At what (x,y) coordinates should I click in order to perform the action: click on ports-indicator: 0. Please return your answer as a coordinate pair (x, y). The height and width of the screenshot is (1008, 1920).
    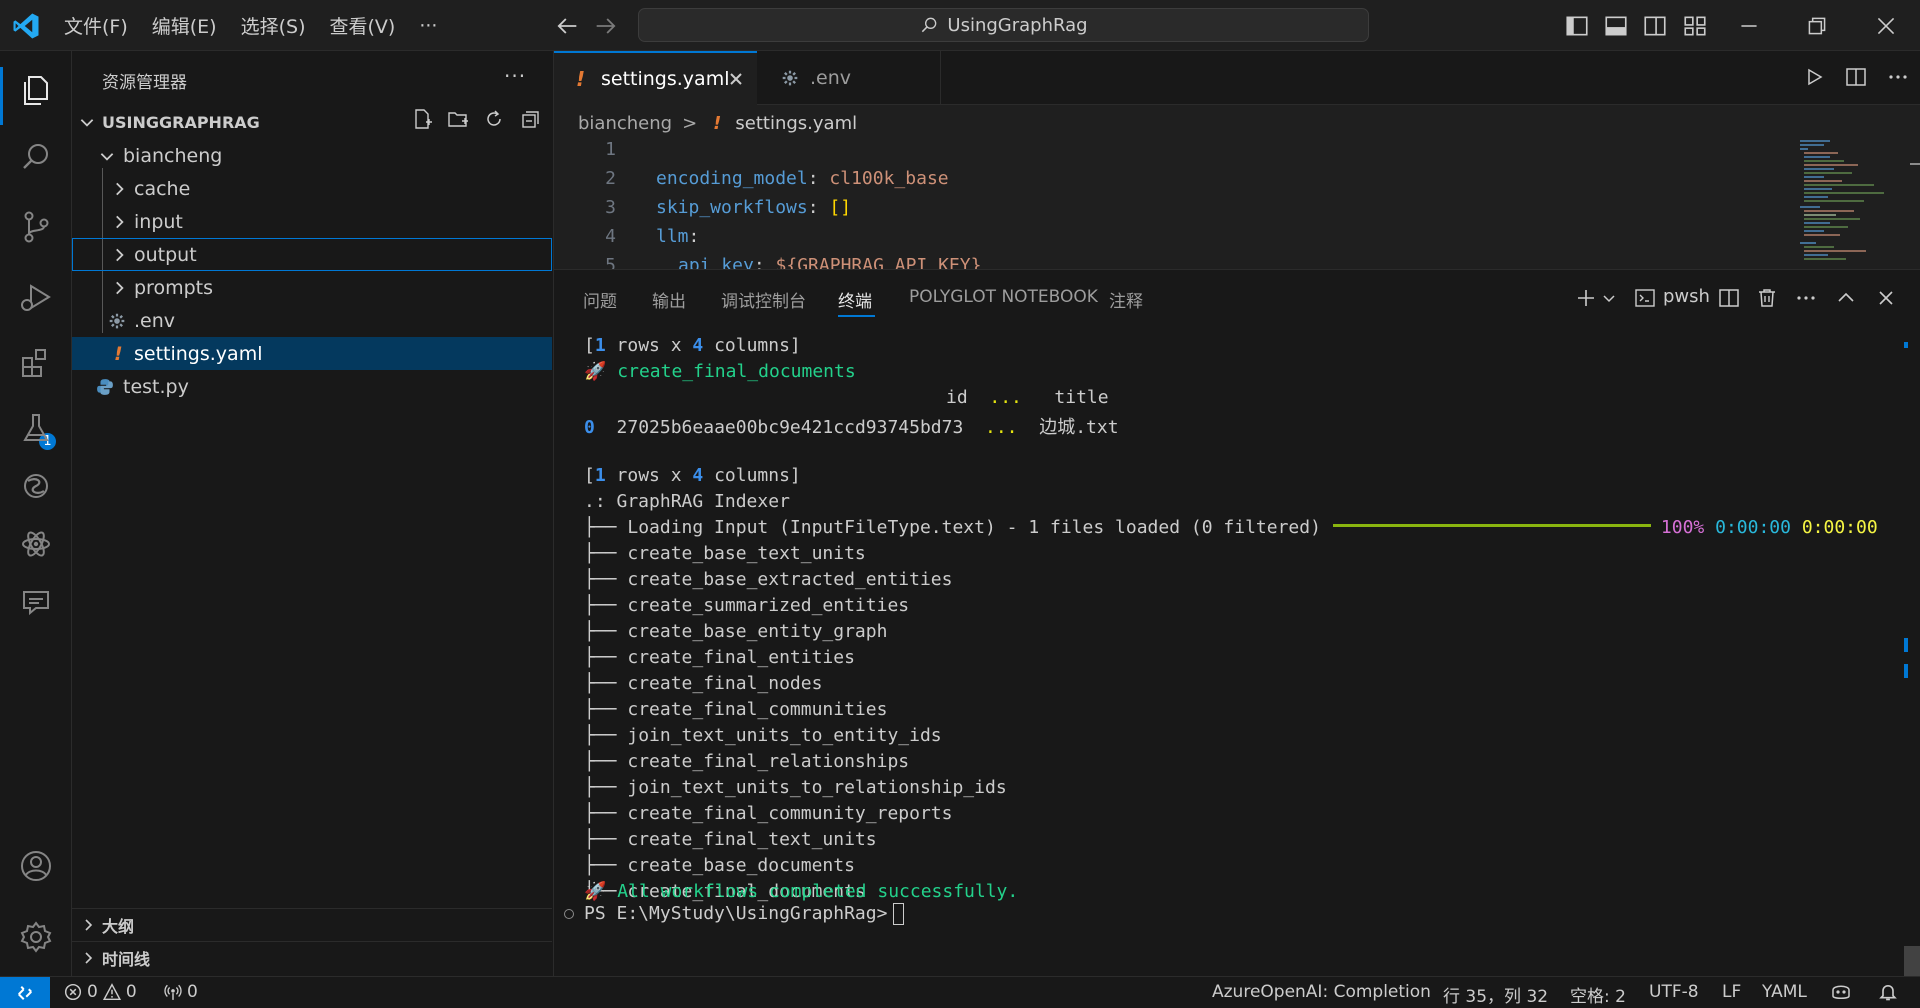
    Looking at the image, I should click on (181, 992).